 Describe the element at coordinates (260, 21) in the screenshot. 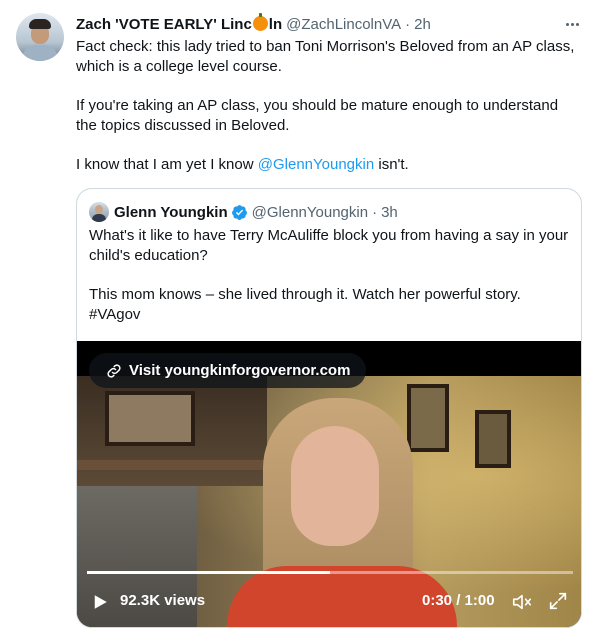

I see `pumpkin-icon` at that location.